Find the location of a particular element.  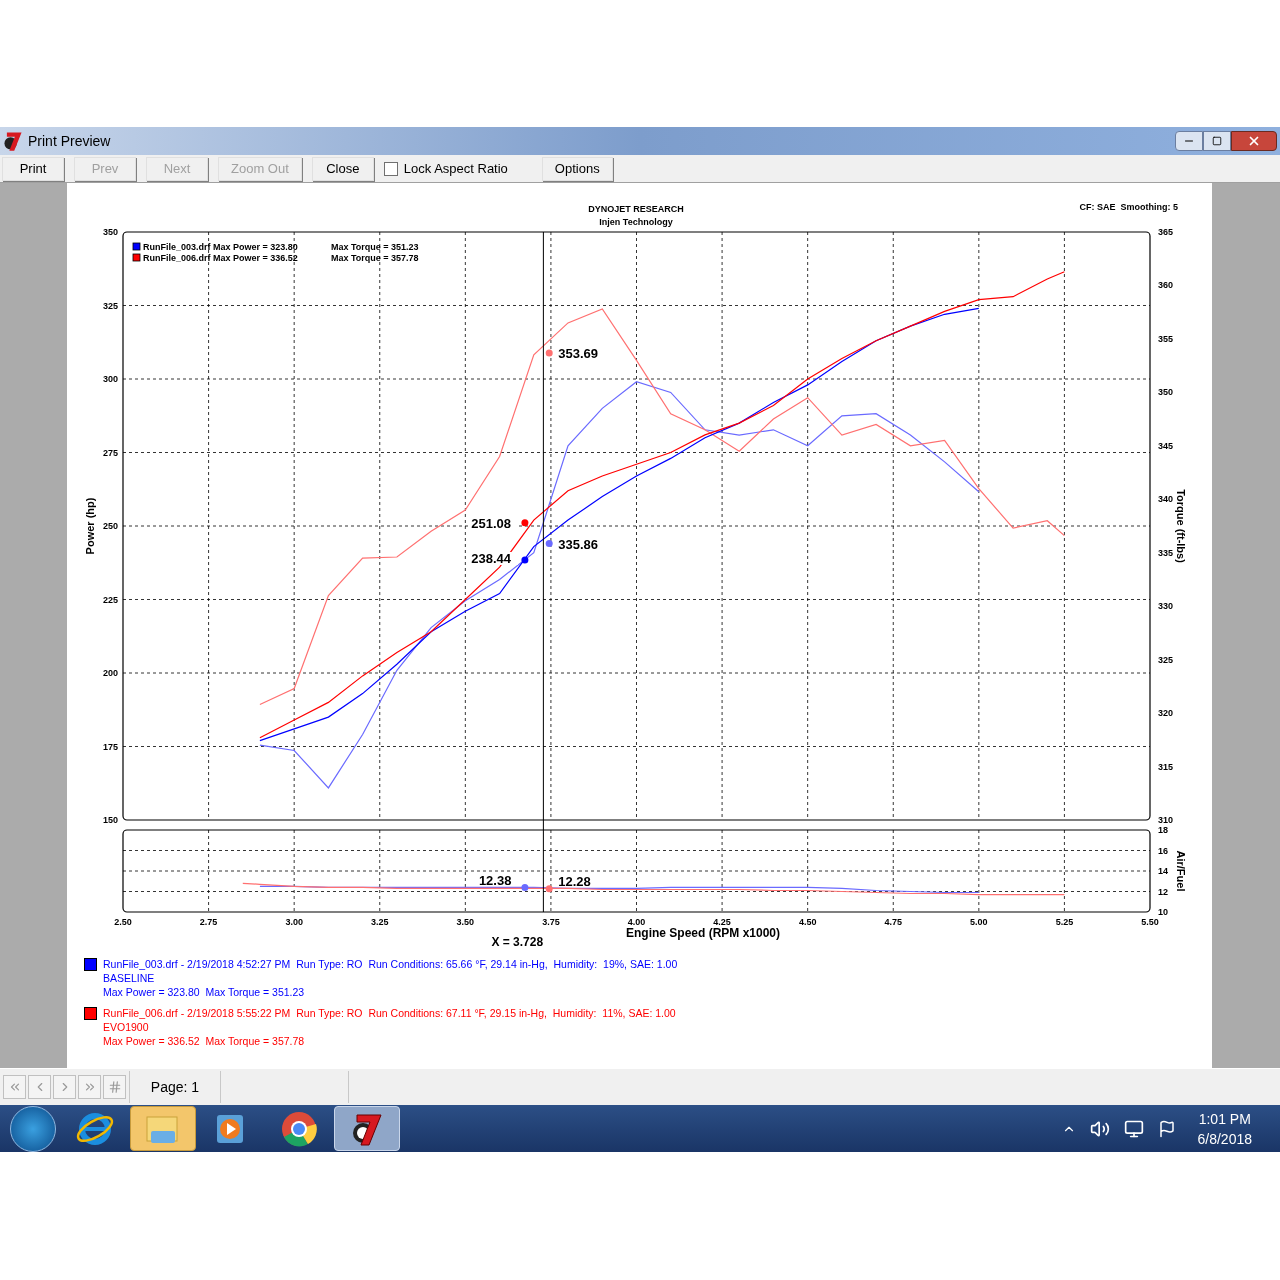

legend-text: Max Torque = 357.78 is located at coordinates (375, 258).